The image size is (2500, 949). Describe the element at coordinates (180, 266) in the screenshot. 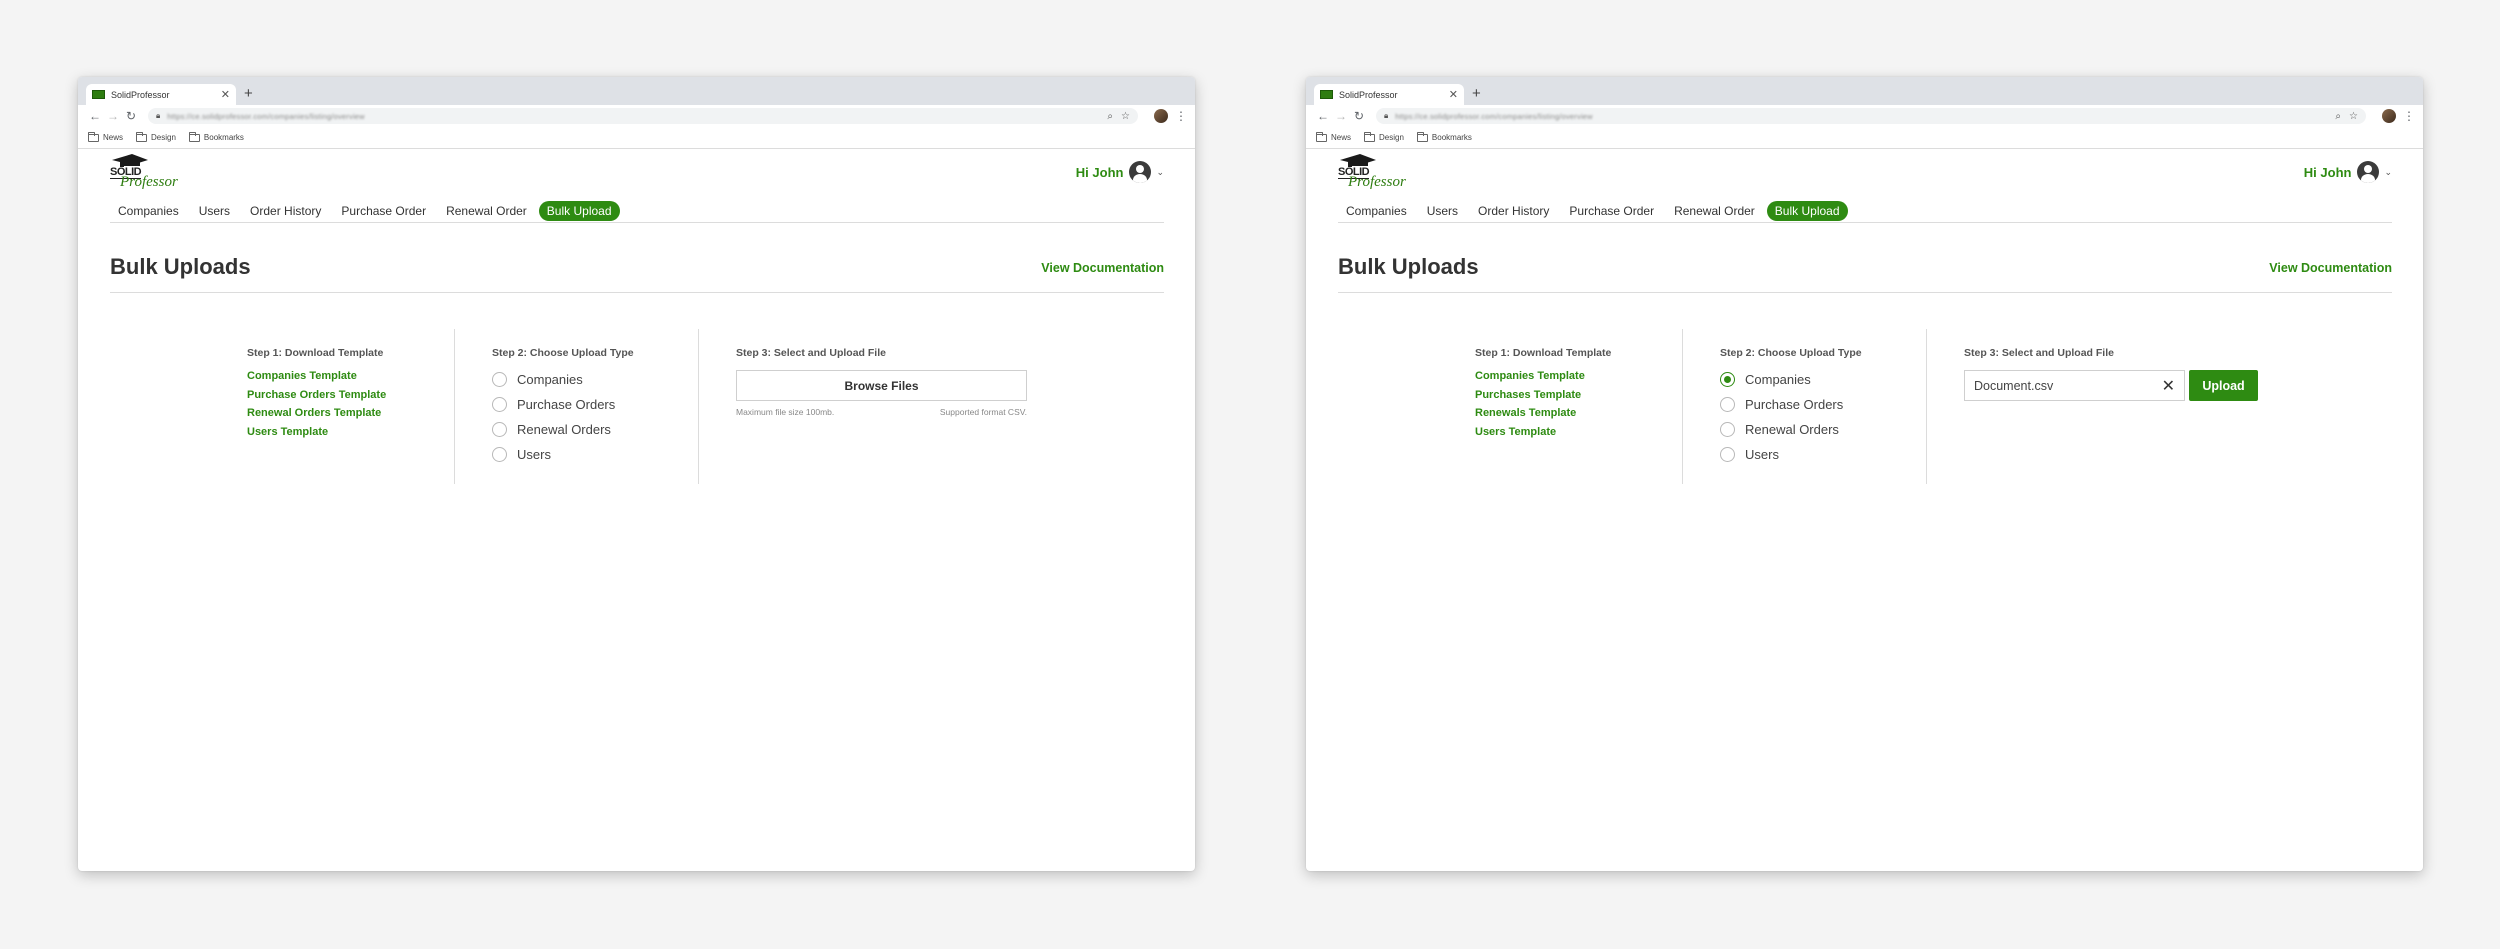

I see `page-title: Bulk Uploads` at that location.